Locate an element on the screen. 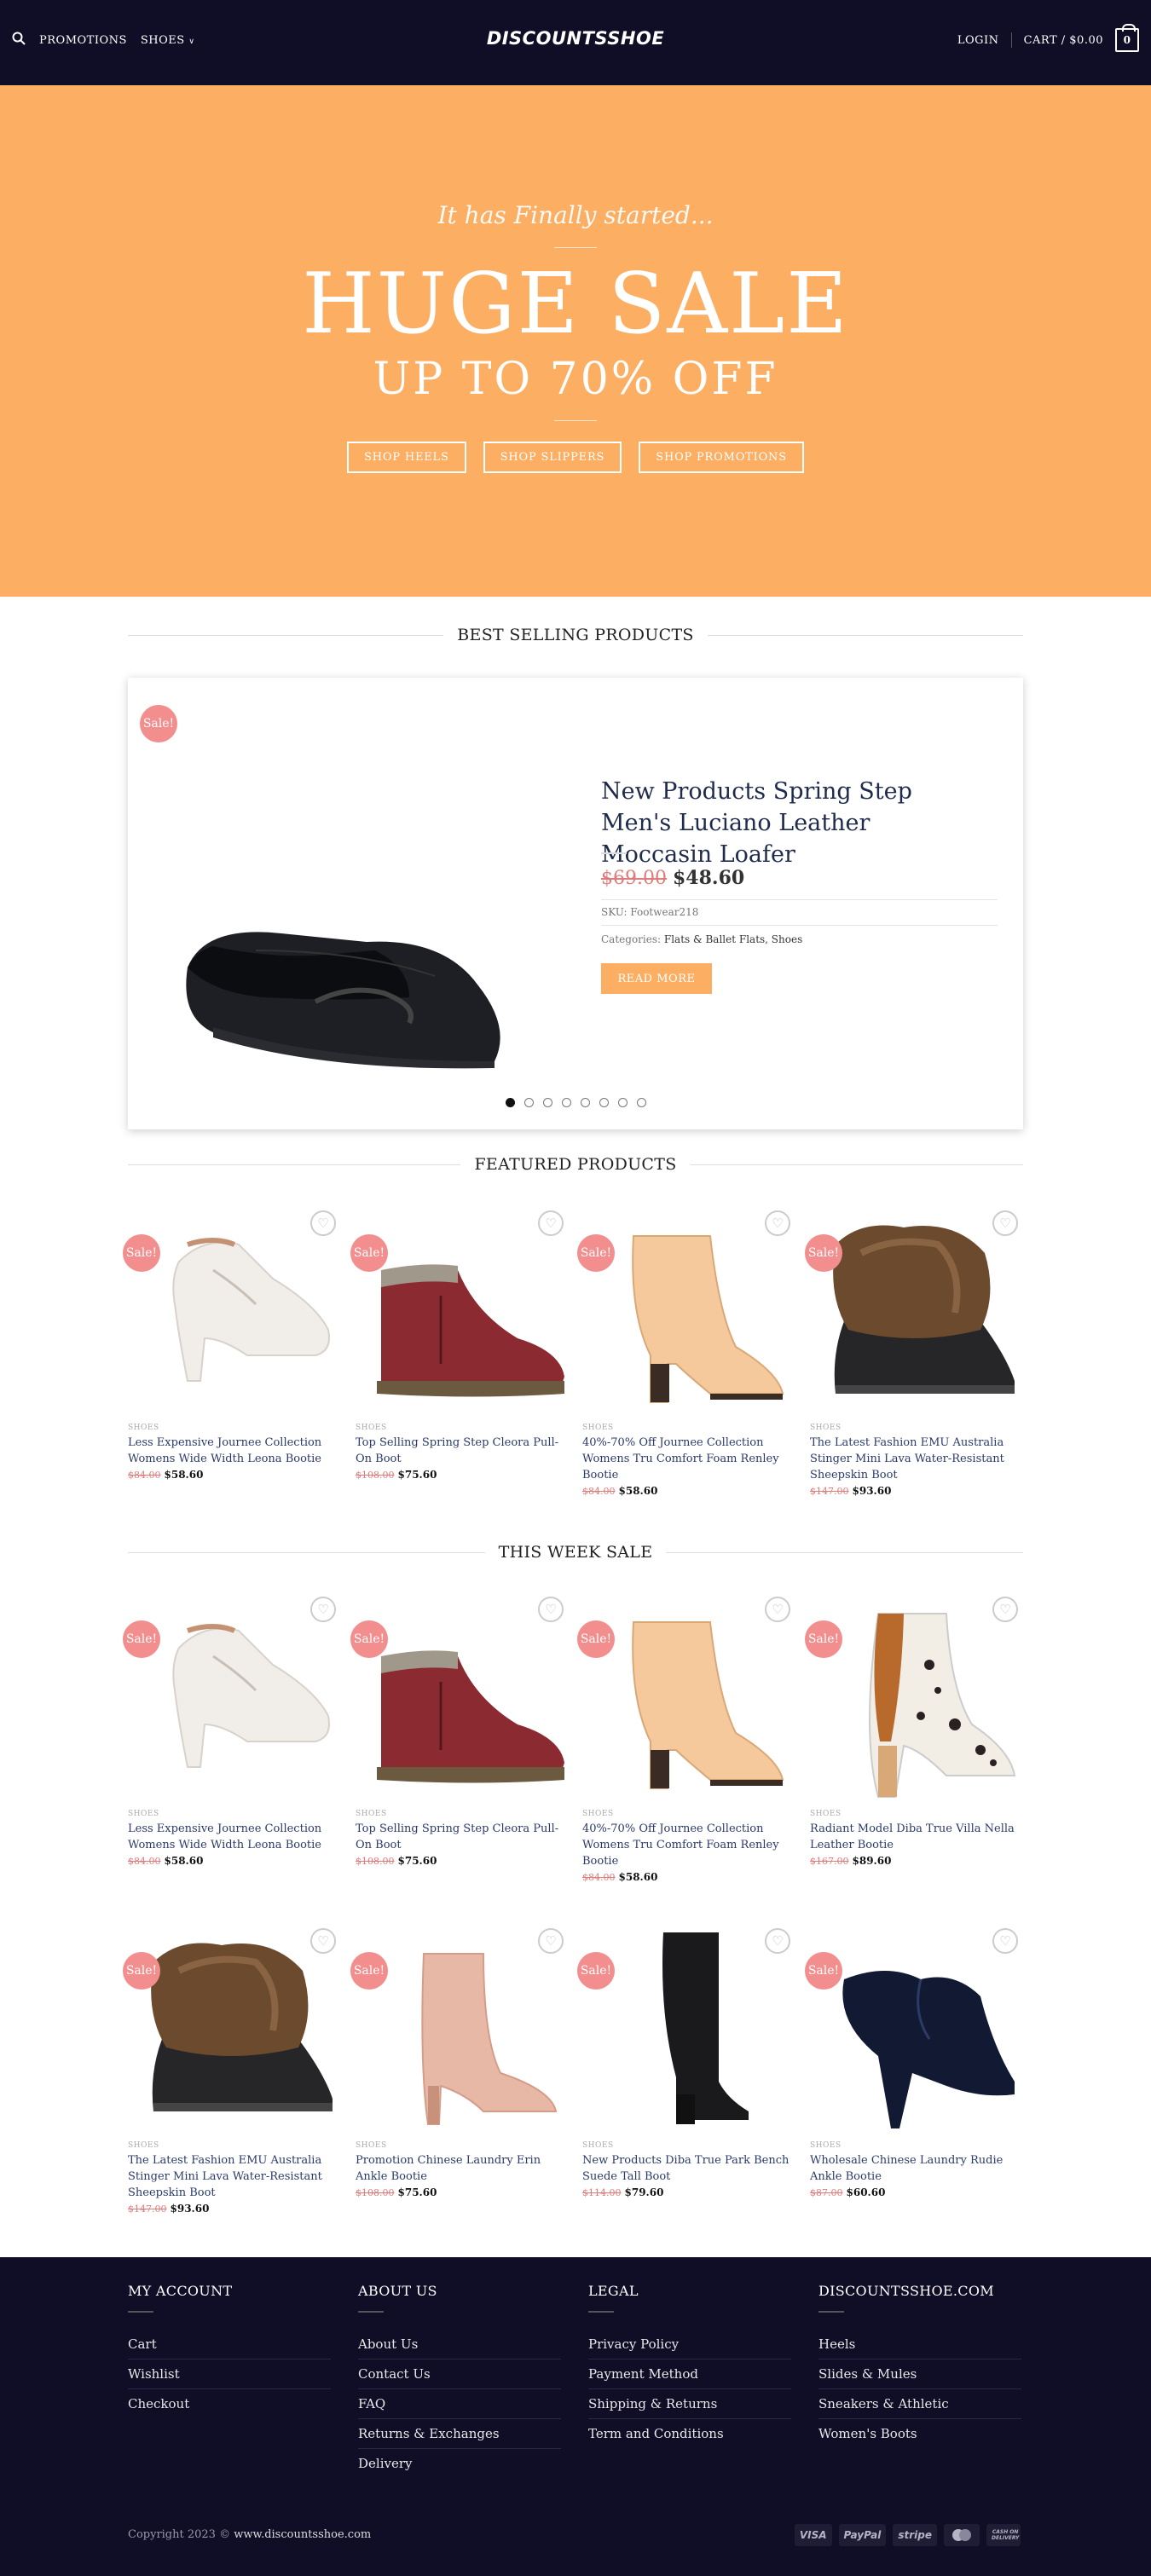  footer-link: Sneakers & Athletic is located at coordinates (919, 2404).